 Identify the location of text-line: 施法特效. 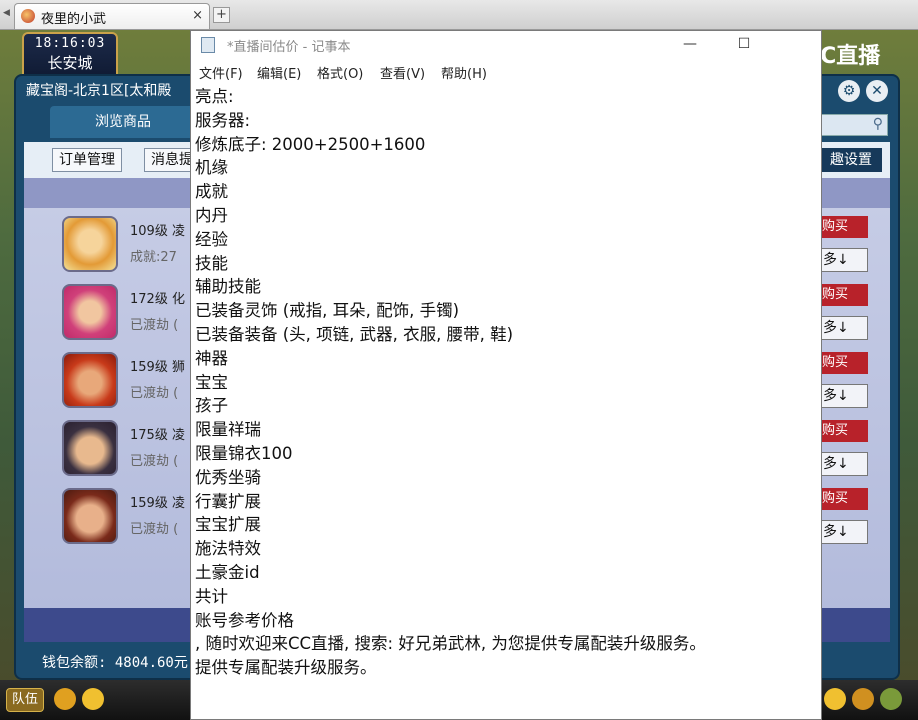
(228, 549).